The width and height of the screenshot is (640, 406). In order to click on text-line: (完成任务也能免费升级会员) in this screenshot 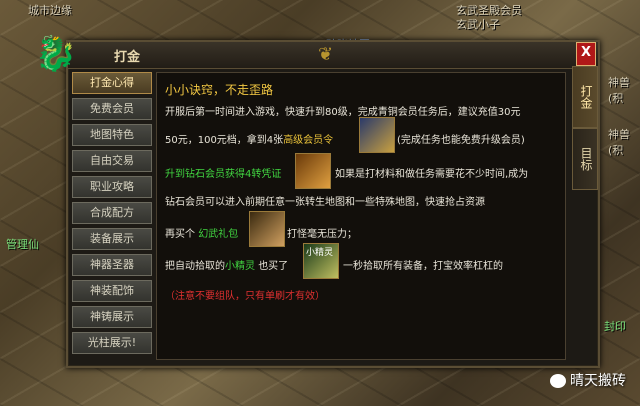, I will do `click(461, 140)`.